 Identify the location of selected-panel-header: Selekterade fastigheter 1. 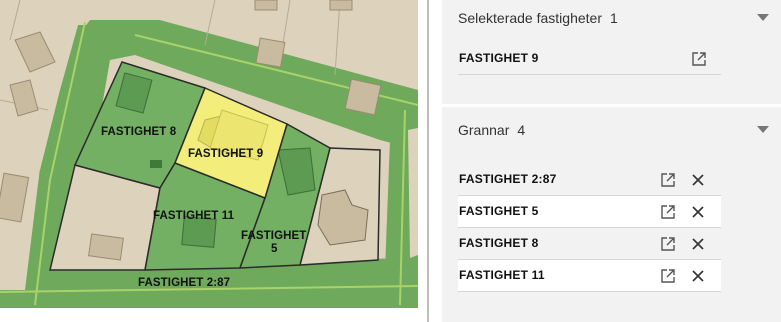
(538, 18).